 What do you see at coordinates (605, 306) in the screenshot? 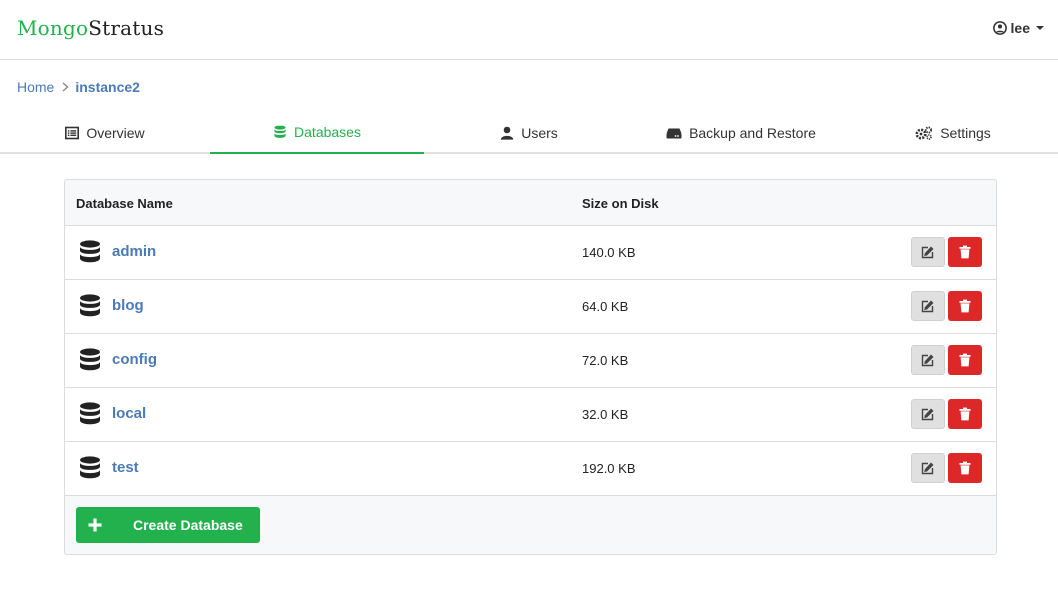
I see `database-size: 64.0 KB` at bounding box center [605, 306].